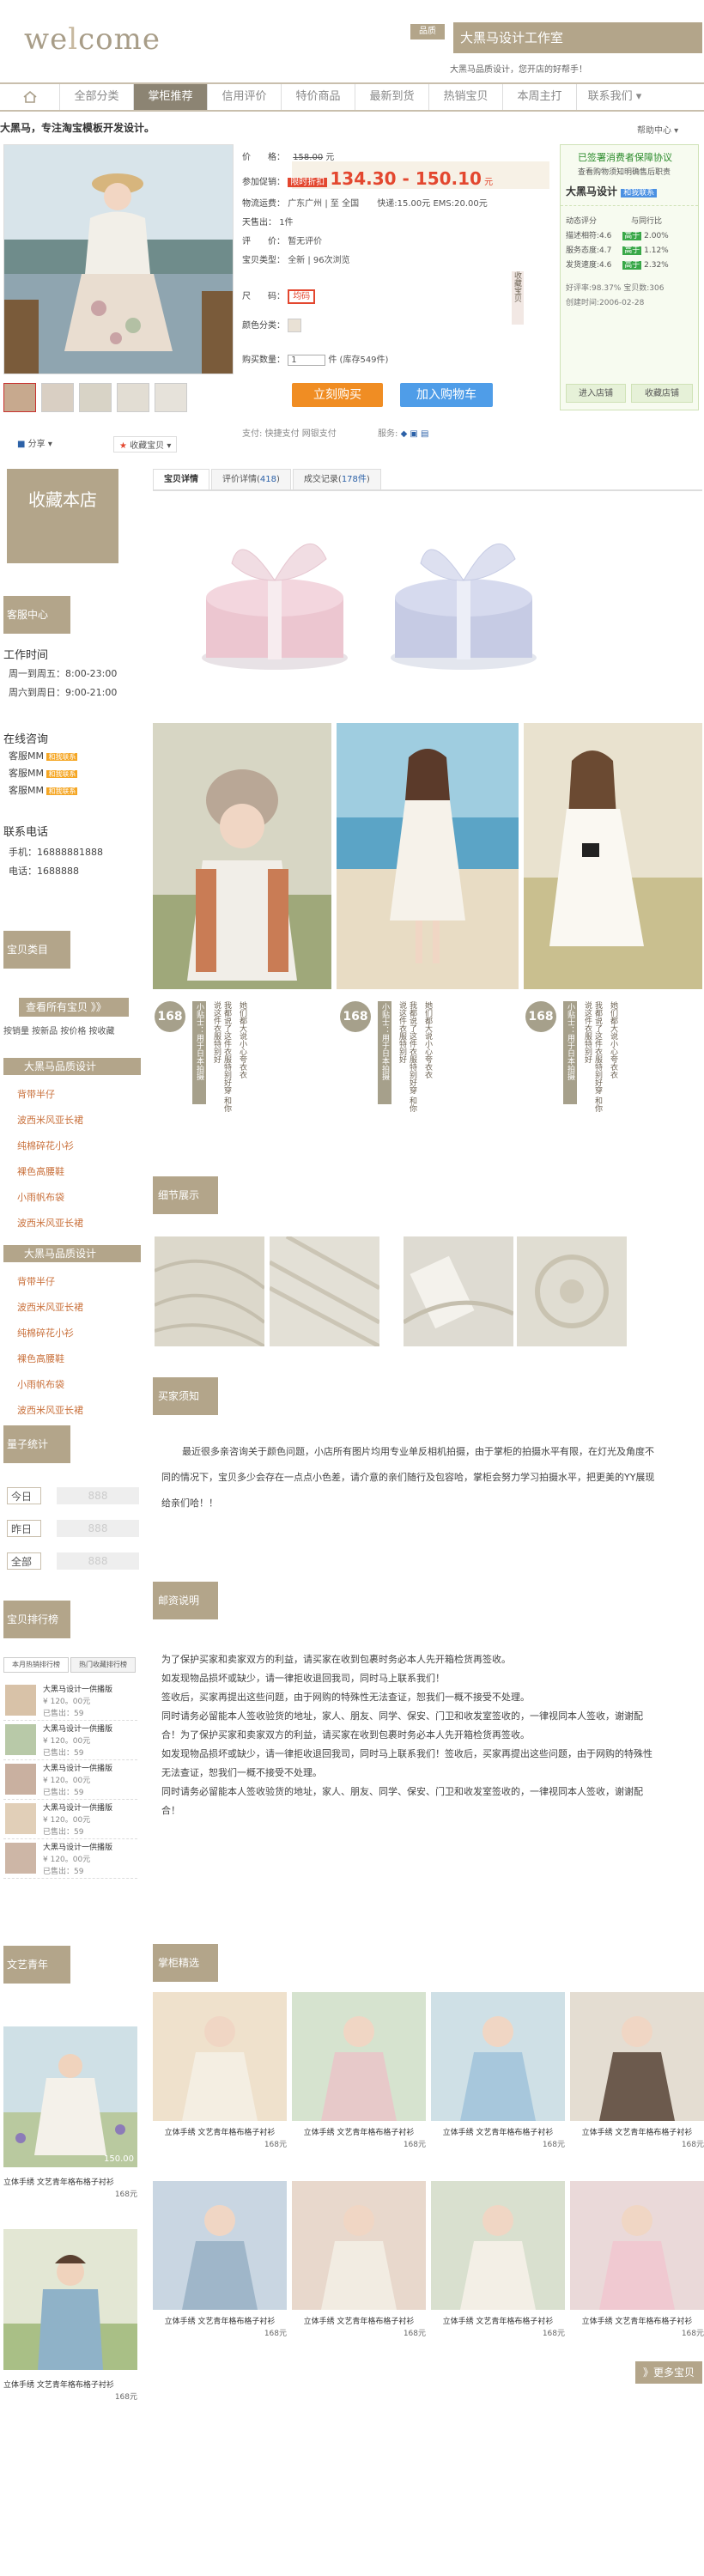 The height and width of the screenshot is (2576, 704). What do you see at coordinates (36, 950) in the screenshot?
I see `category-head: 宝贝类目` at bounding box center [36, 950].